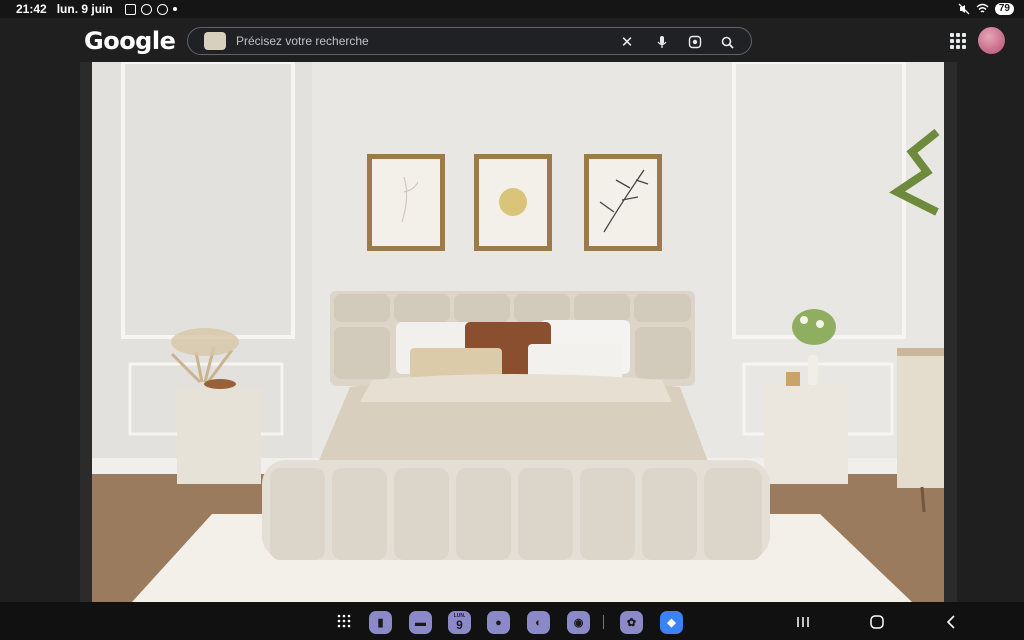 The height and width of the screenshot is (640, 1024). Describe the element at coordinates (512, 9) in the screenshot. I see `status-bar: 21:42 lun. 9 juin 79` at that location.